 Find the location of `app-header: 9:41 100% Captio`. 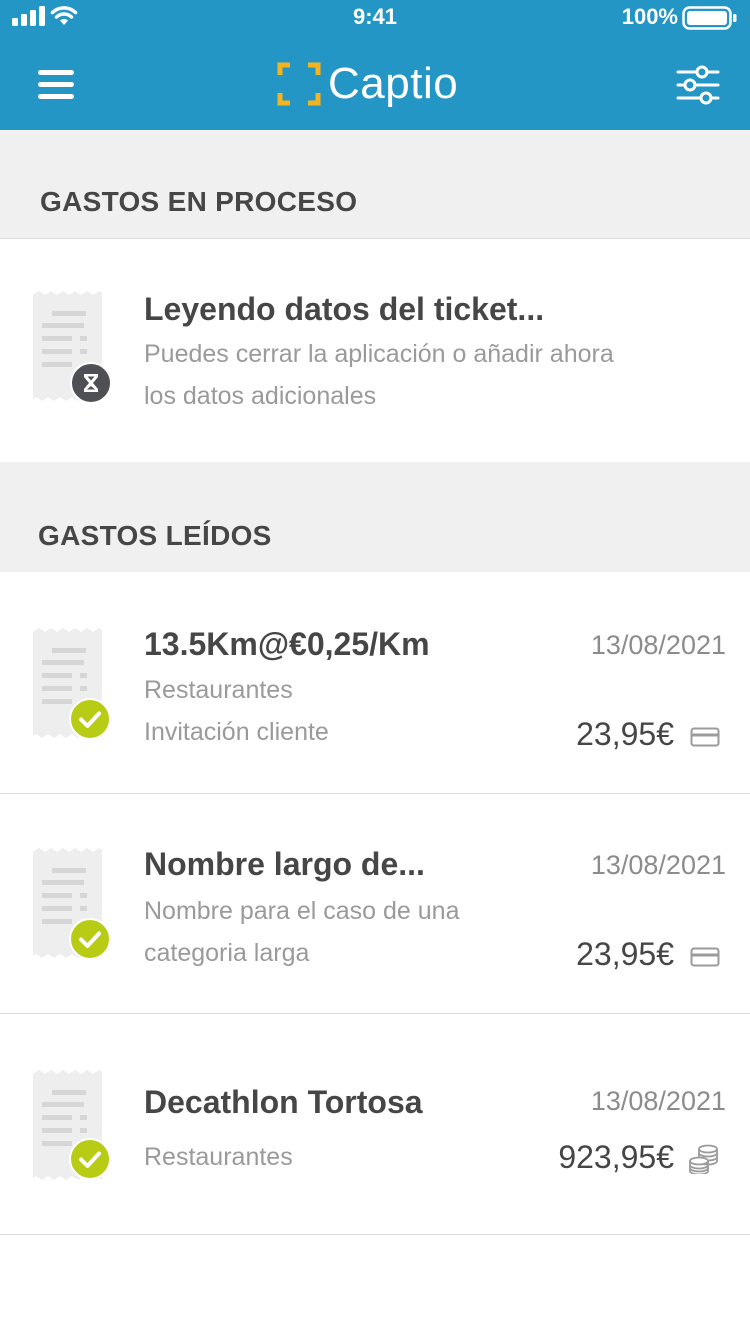

app-header: 9:41 100% Captio is located at coordinates (375, 65).